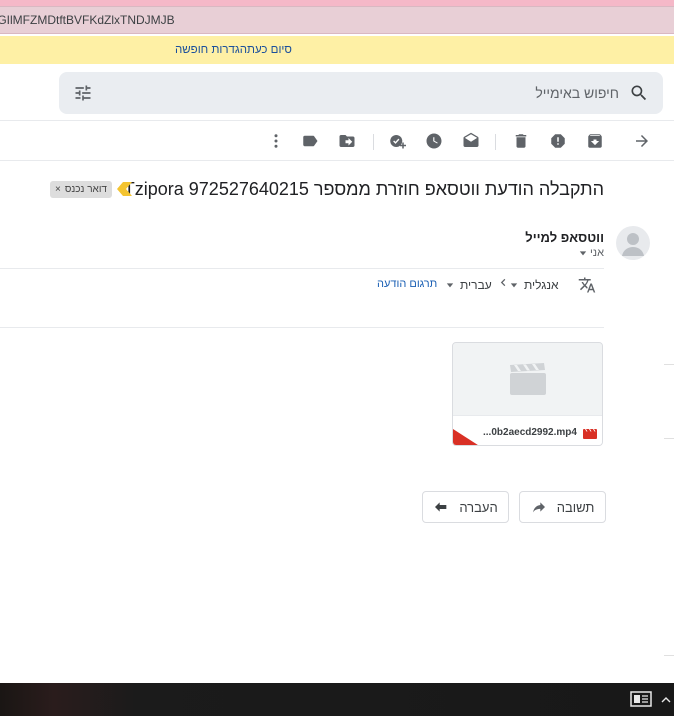 The image size is (674, 716). What do you see at coordinates (639, 93) in the screenshot?
I see `search-icon` at bounding box center [639, 93].